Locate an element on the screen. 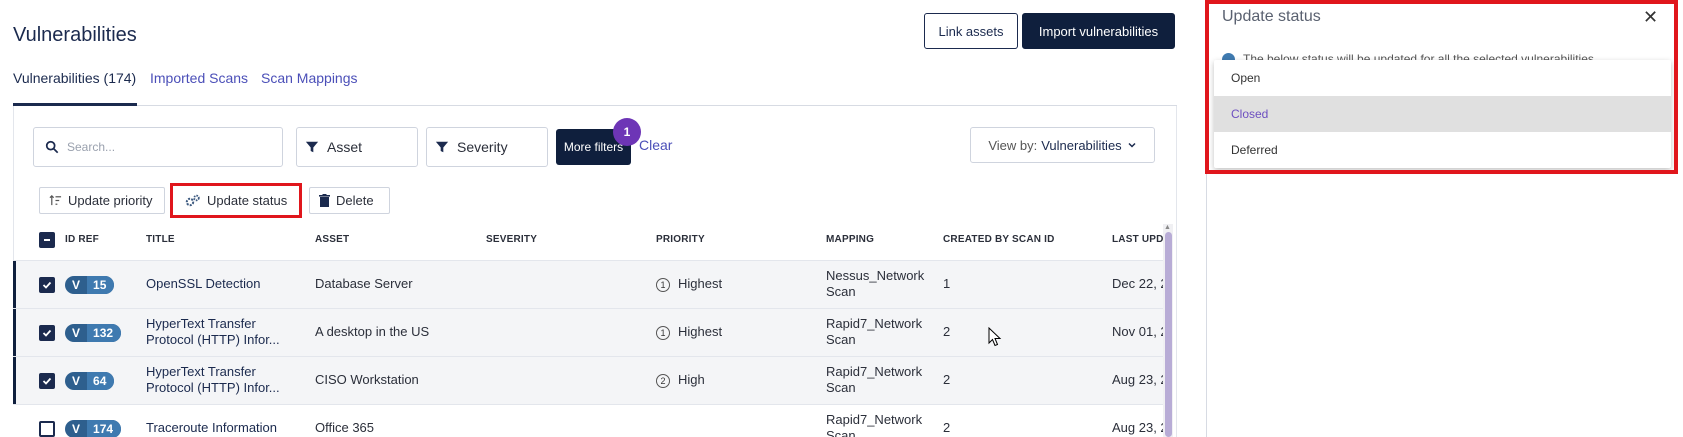 The image size is (1683, 437). row-last-updated: Nov 01, 2 is located at coordinates (1140, 331).